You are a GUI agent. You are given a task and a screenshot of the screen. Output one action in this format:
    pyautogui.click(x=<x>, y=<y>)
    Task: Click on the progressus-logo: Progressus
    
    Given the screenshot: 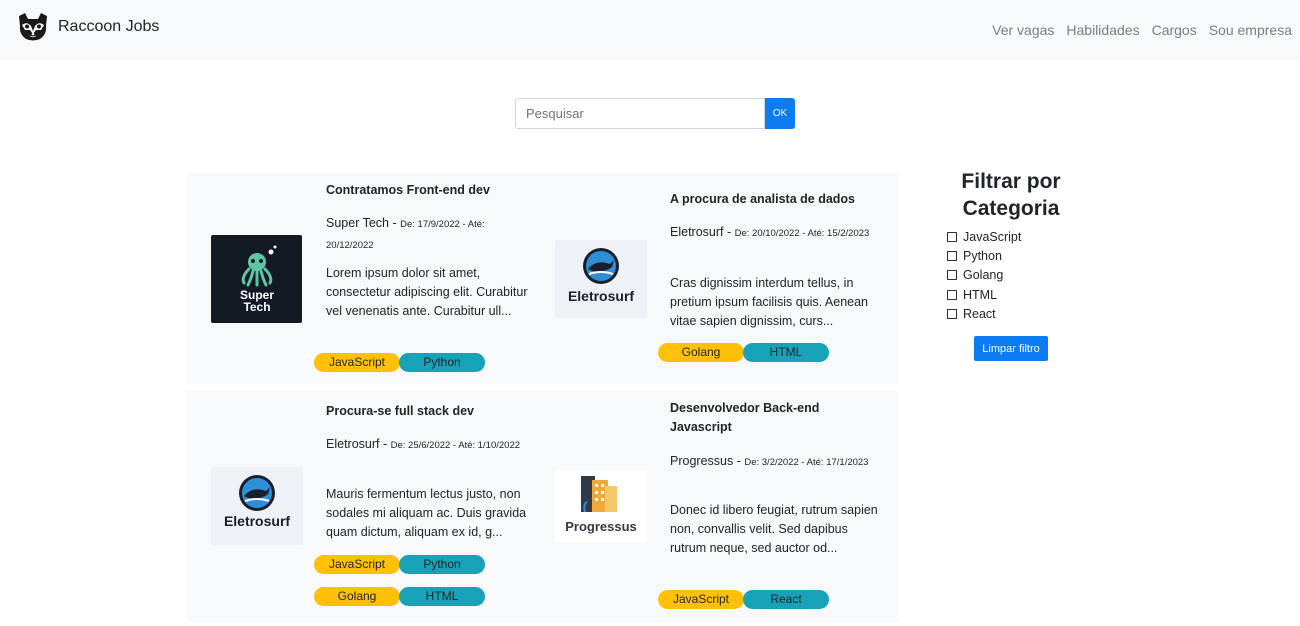 What is the action you would take?
    pyautogui.click(x=601, y=506)
    